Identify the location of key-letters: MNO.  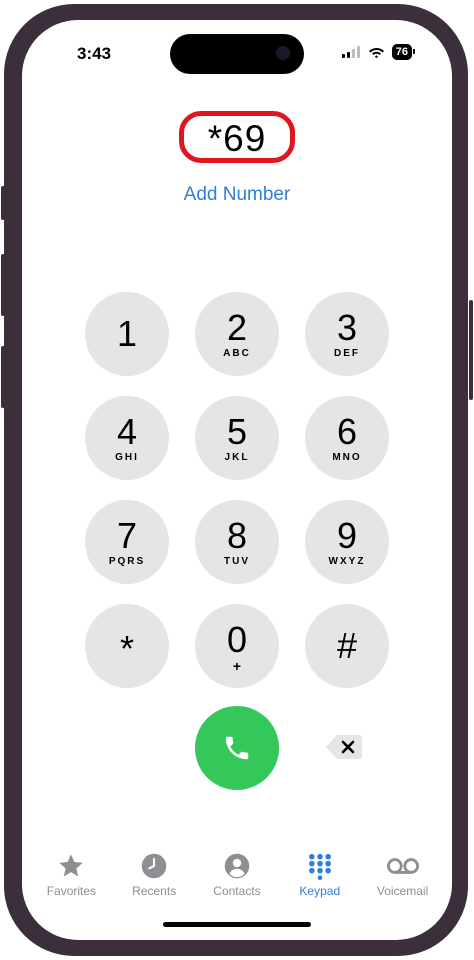
(347, 457).